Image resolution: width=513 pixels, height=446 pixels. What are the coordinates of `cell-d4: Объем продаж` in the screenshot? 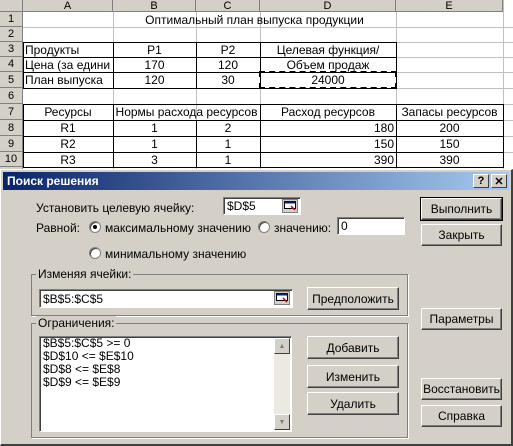 It's located at (328, 64).